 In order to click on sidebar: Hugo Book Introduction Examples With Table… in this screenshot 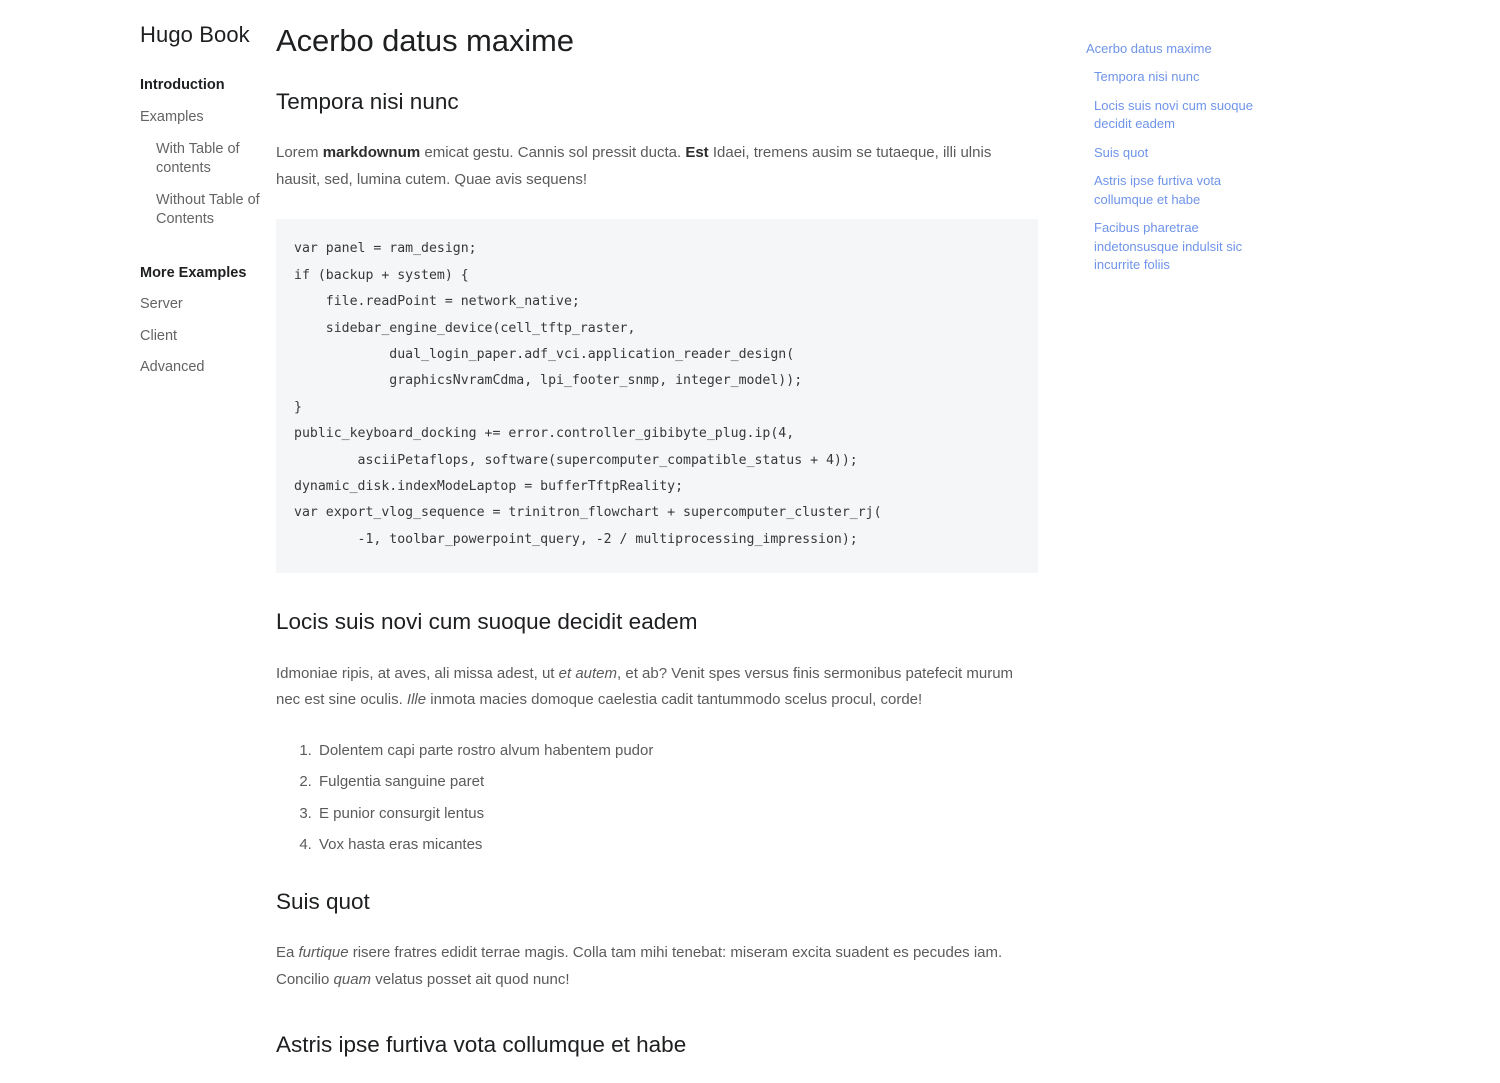, I will do `click(138, 192)`.